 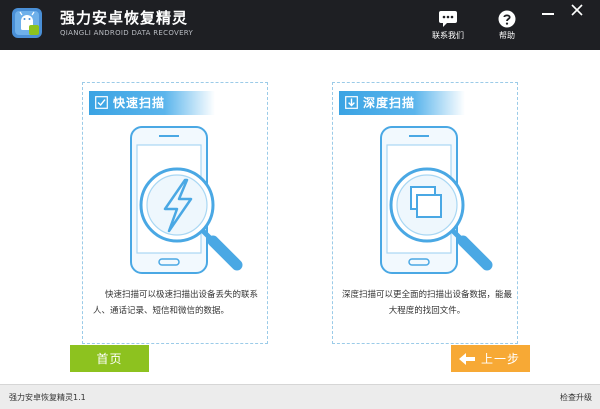 What do you see at coordinates (577, 10) in the screenshot?
I see `close-icon` at bounding box center [577, 10].